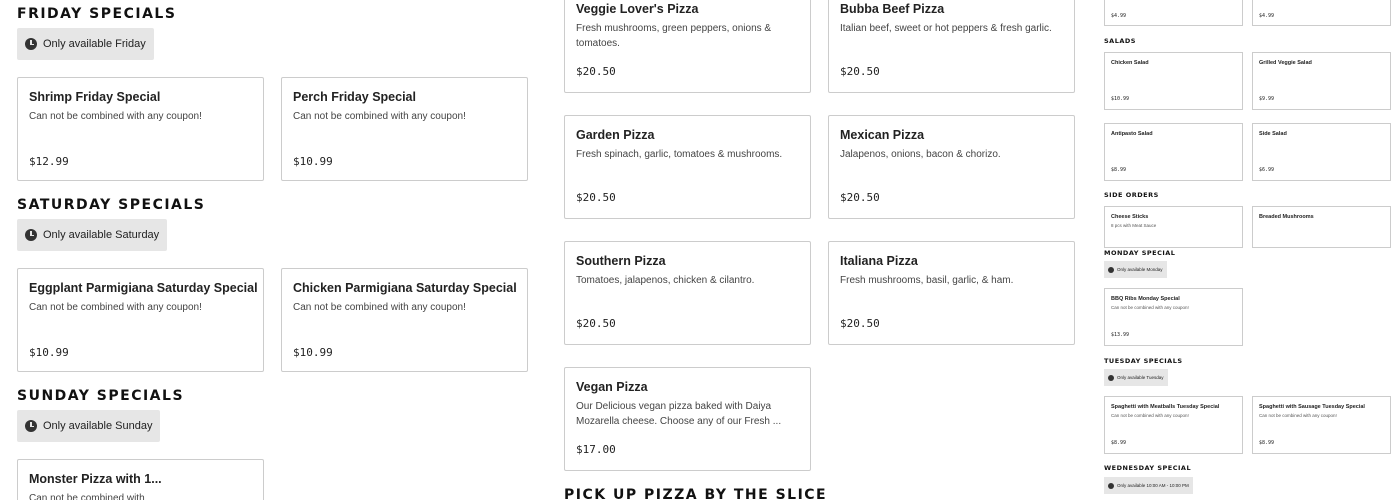  I want to click on item-description: Jalapenos, onions, bacon & chorizo., so click(920, 154).